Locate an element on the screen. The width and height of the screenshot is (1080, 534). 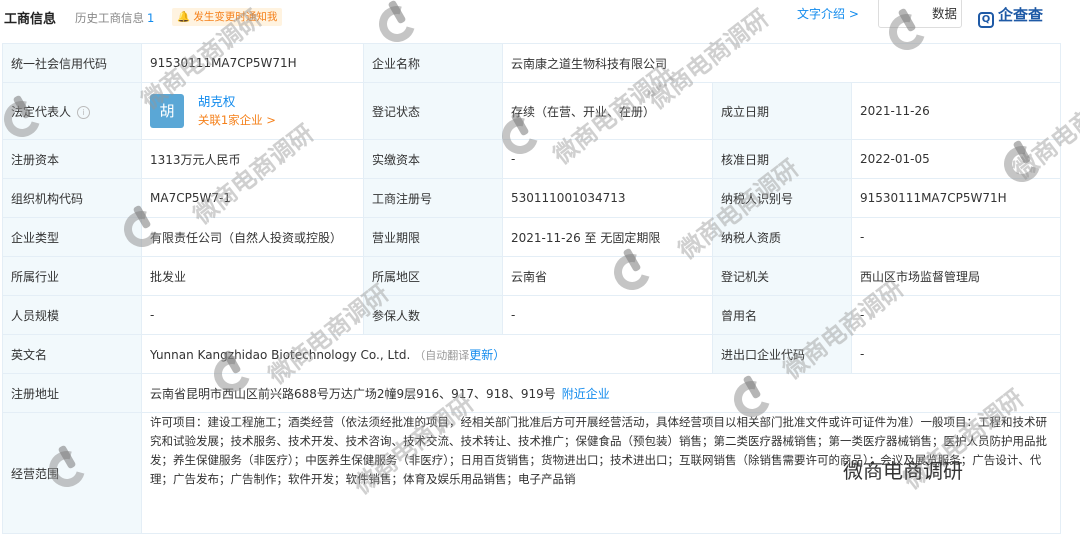
related-companies-link: 关联1家企业 > is located at coordinates (237, 120).